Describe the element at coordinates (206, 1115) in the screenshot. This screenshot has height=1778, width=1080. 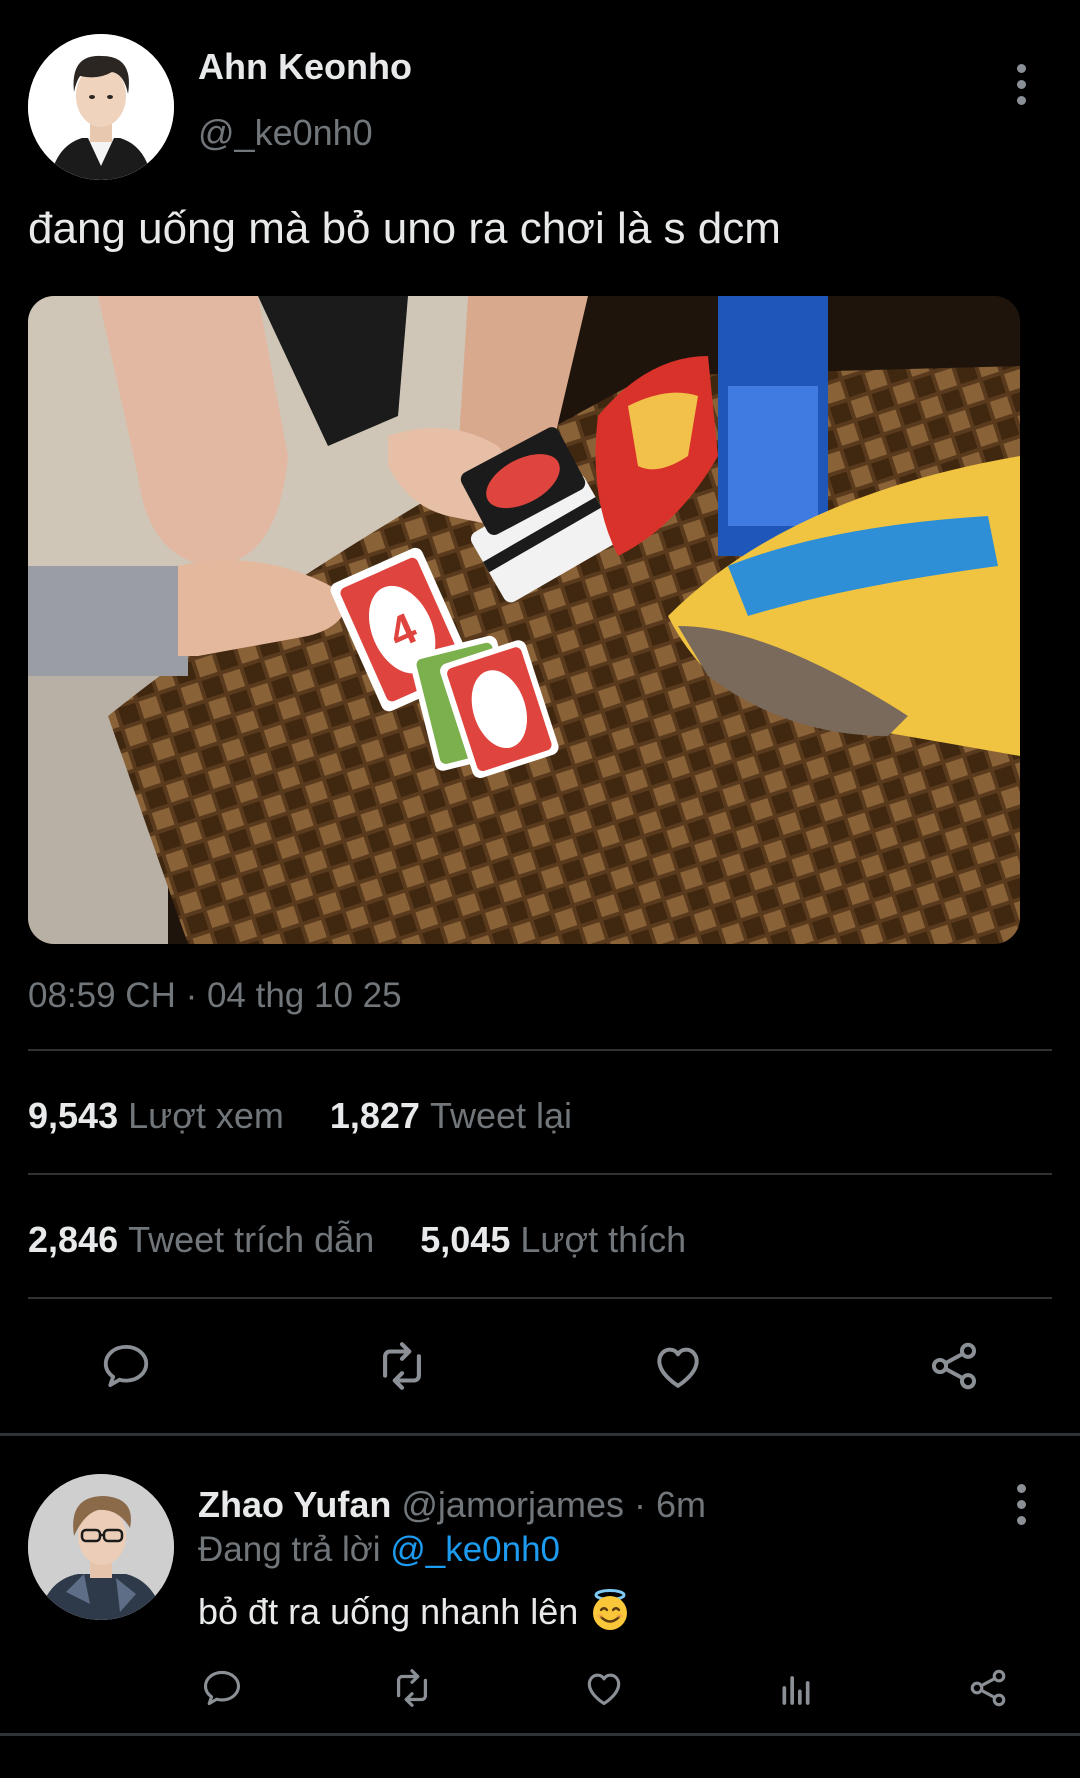
I see `views-label: Lượt xem` at that location.